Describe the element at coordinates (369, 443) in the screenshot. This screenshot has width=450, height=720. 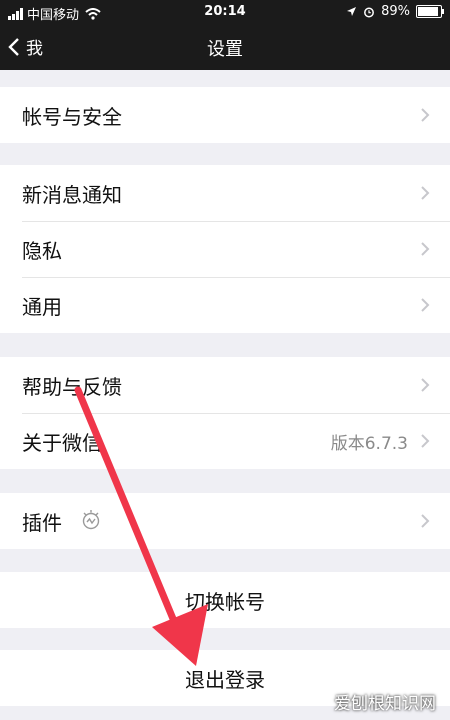
I see `version-value: 版本6.7.3` at that location.